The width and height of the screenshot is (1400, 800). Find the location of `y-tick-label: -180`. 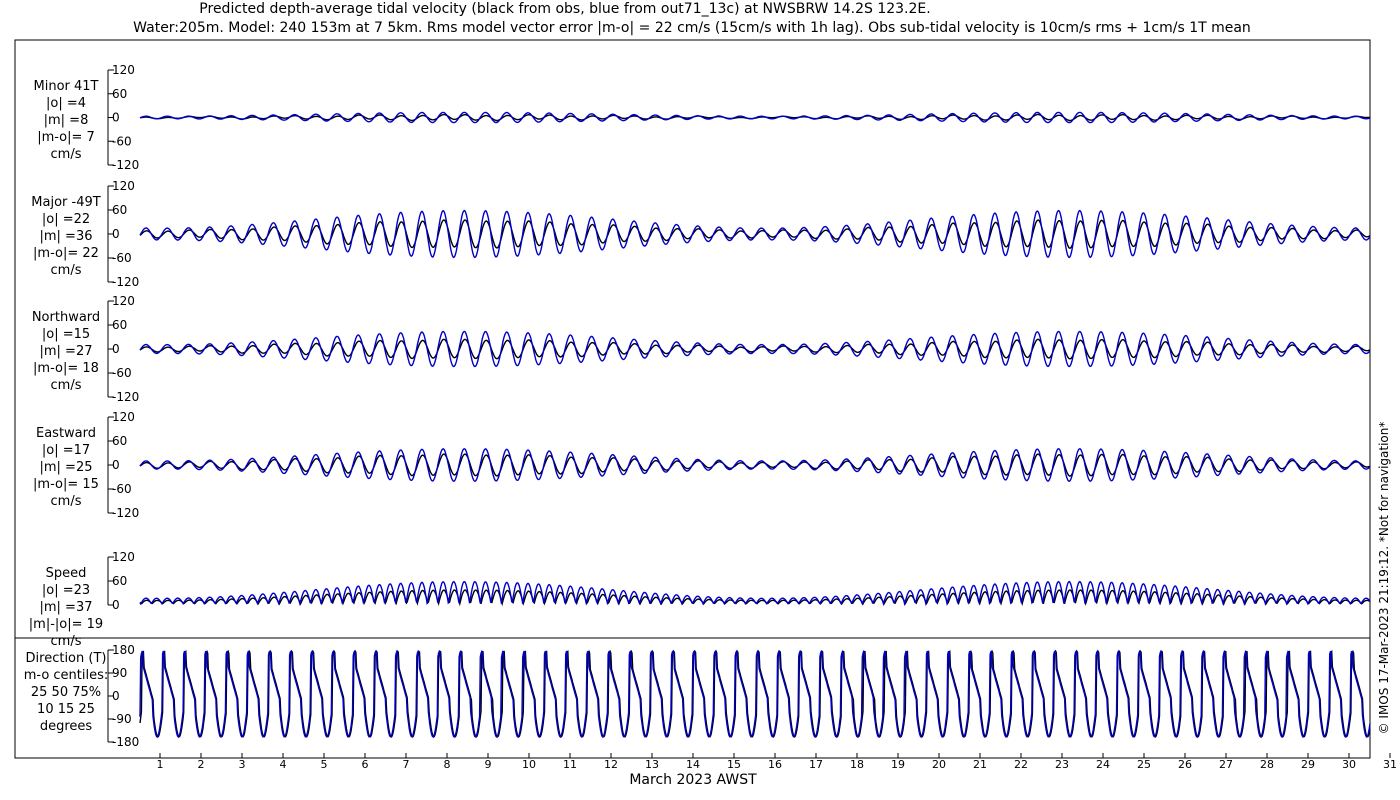

y-tick-label: -180 is located at coordinates (125, 742).